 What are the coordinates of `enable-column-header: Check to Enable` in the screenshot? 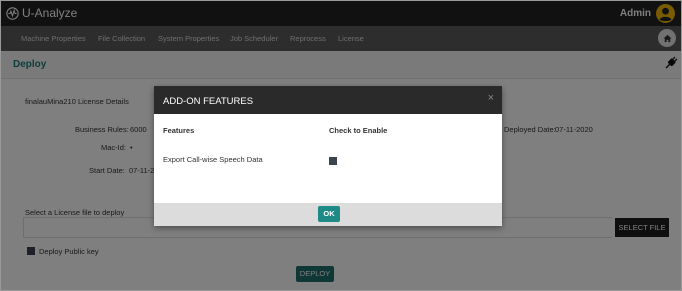 It's located at (358, 130).